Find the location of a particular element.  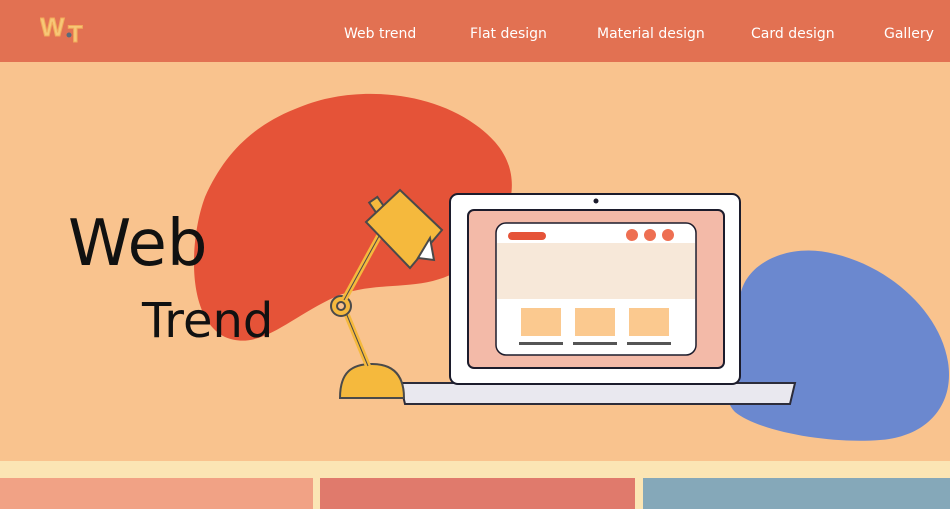

browser-window-icon is located at coordinates (596, 289).